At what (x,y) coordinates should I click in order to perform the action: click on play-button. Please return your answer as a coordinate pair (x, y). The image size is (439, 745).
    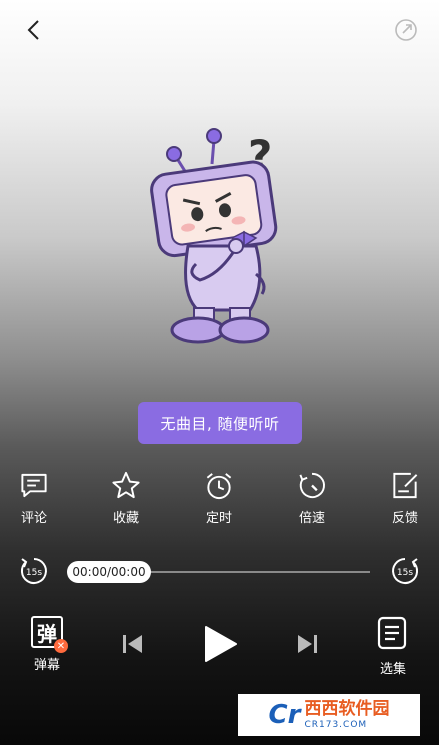
    Looking at the image, I should click on (220, 644).